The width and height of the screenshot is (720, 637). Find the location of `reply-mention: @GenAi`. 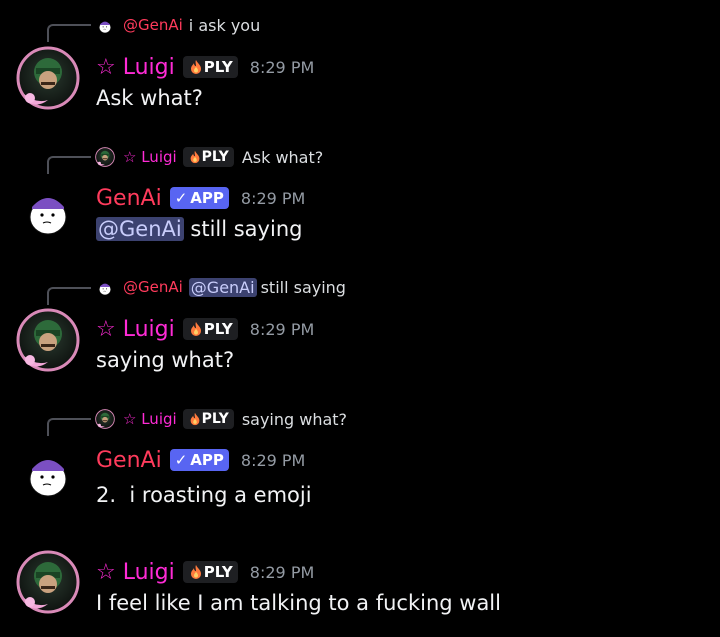

reply-mention: @GenAi is located at coordinates (222, 287).